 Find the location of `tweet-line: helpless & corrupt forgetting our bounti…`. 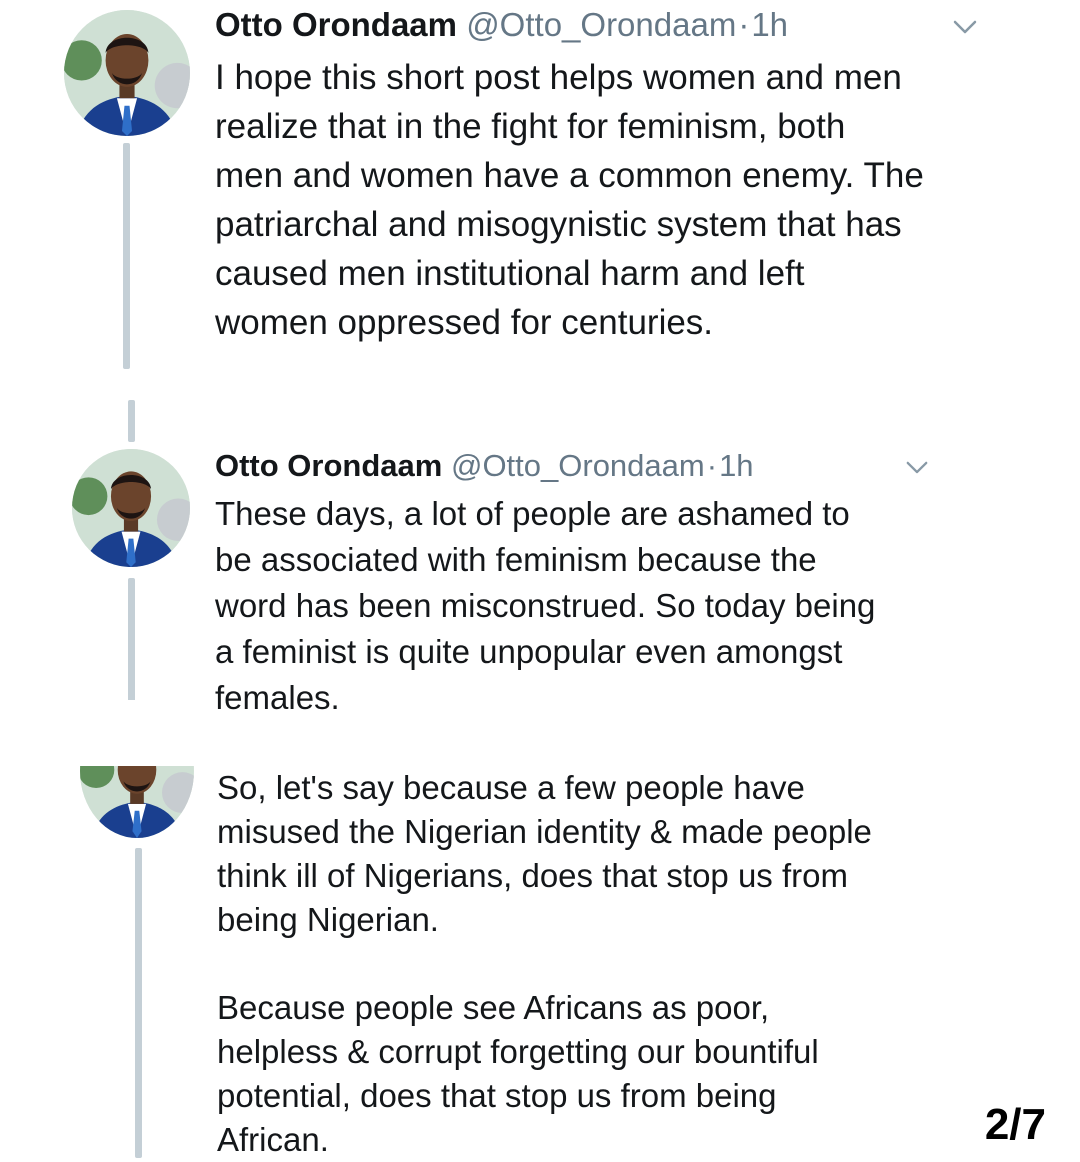

tweet-line: helpless & corrupt forgetting our bounti… is located at coordinates (518, 1051).